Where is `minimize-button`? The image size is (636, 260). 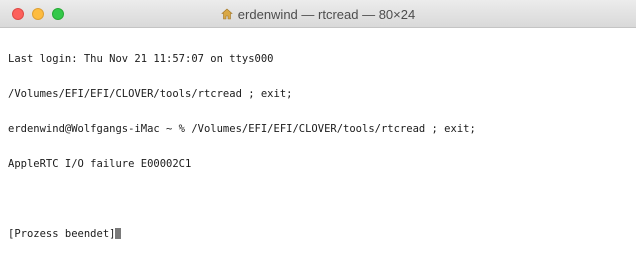
minimize-button is located at coordinates (38, 14).